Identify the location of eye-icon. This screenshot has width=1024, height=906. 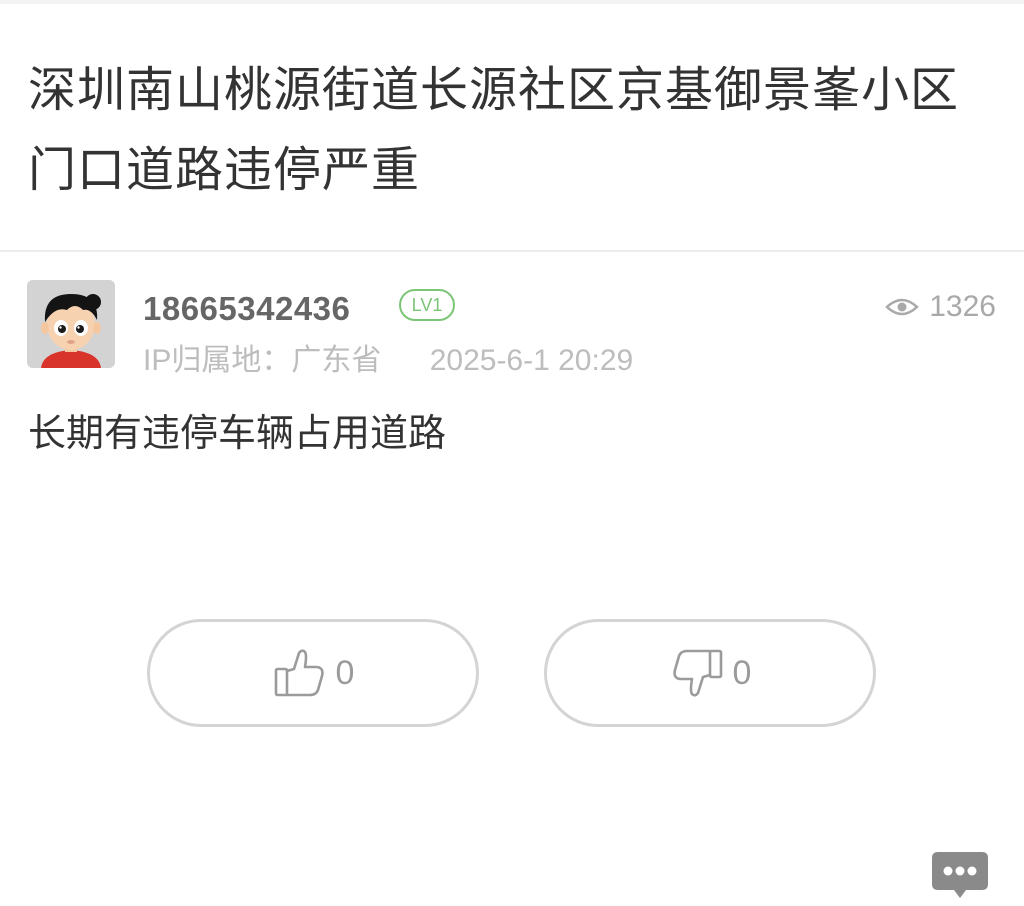
(902, 307).